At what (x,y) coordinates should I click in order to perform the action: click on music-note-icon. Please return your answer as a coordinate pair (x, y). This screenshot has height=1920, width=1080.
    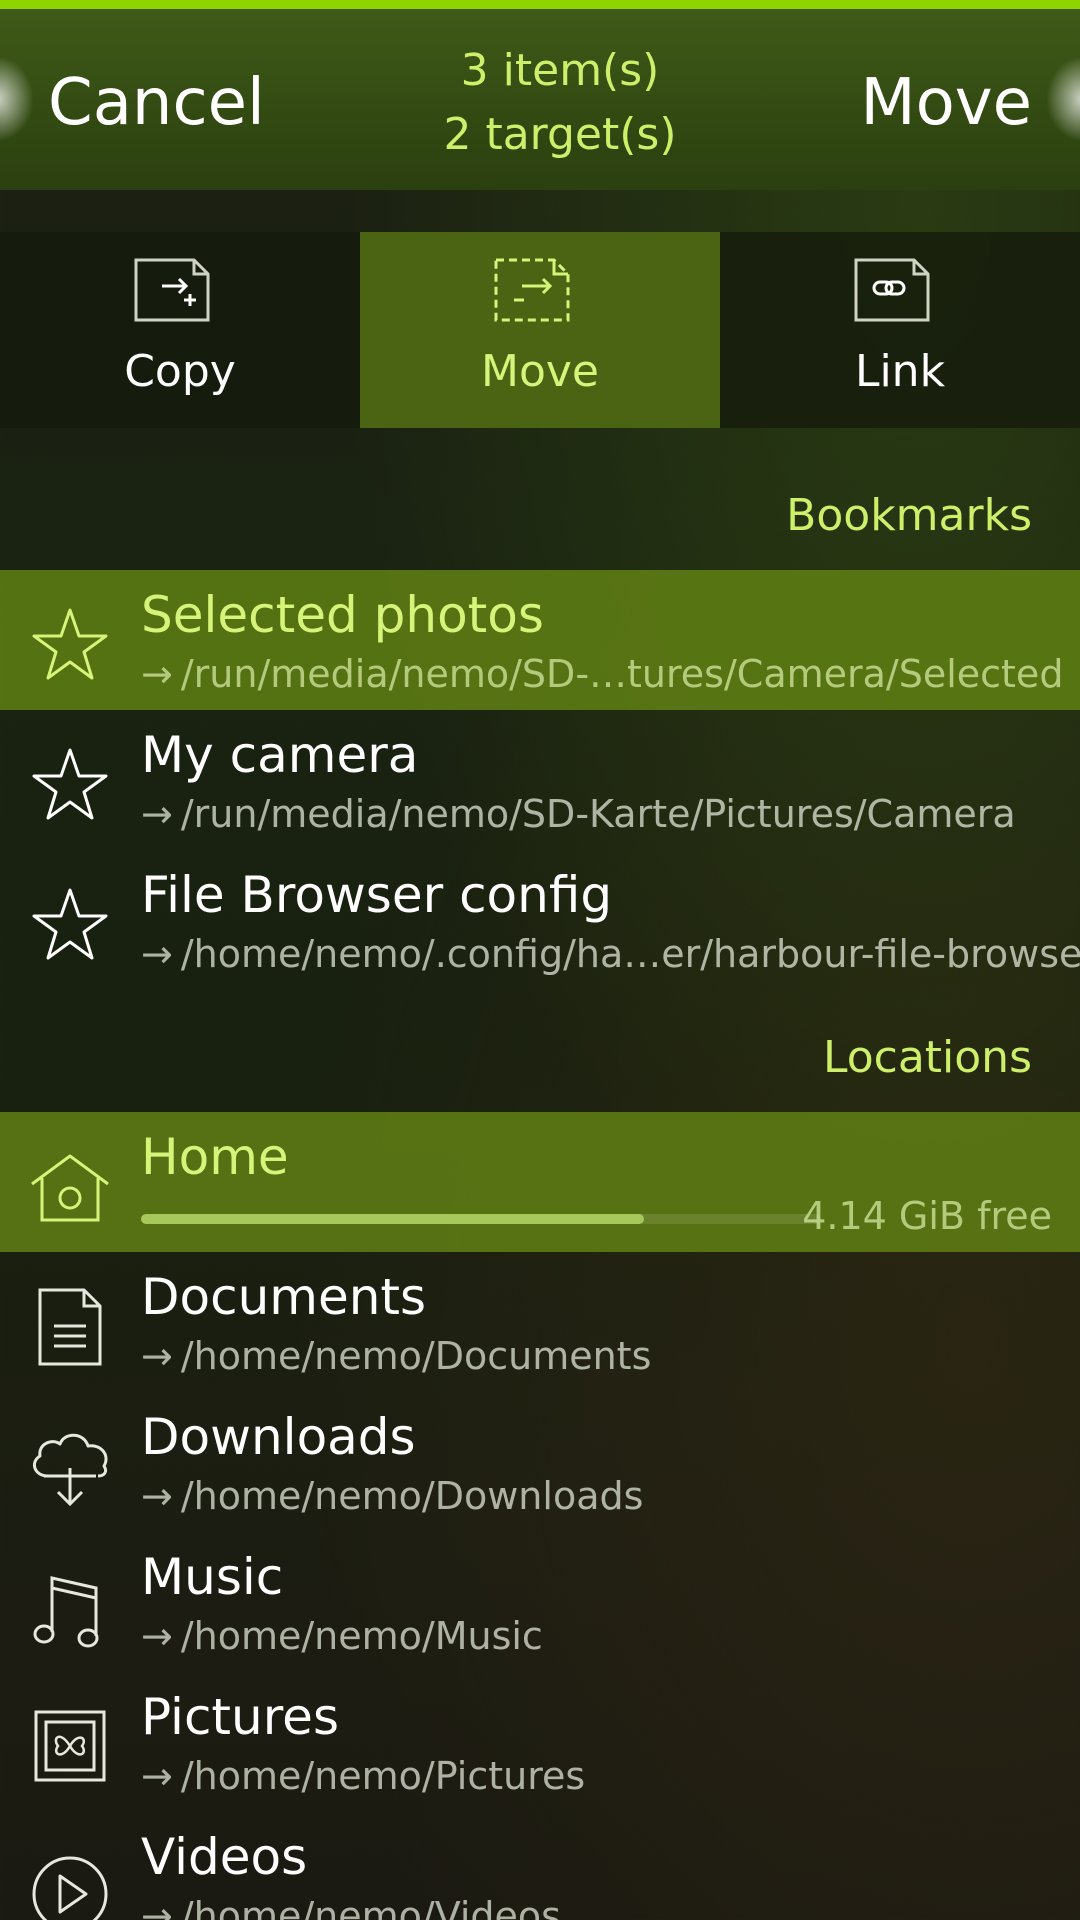
    Looking at the image, I should click on (66, 1612).